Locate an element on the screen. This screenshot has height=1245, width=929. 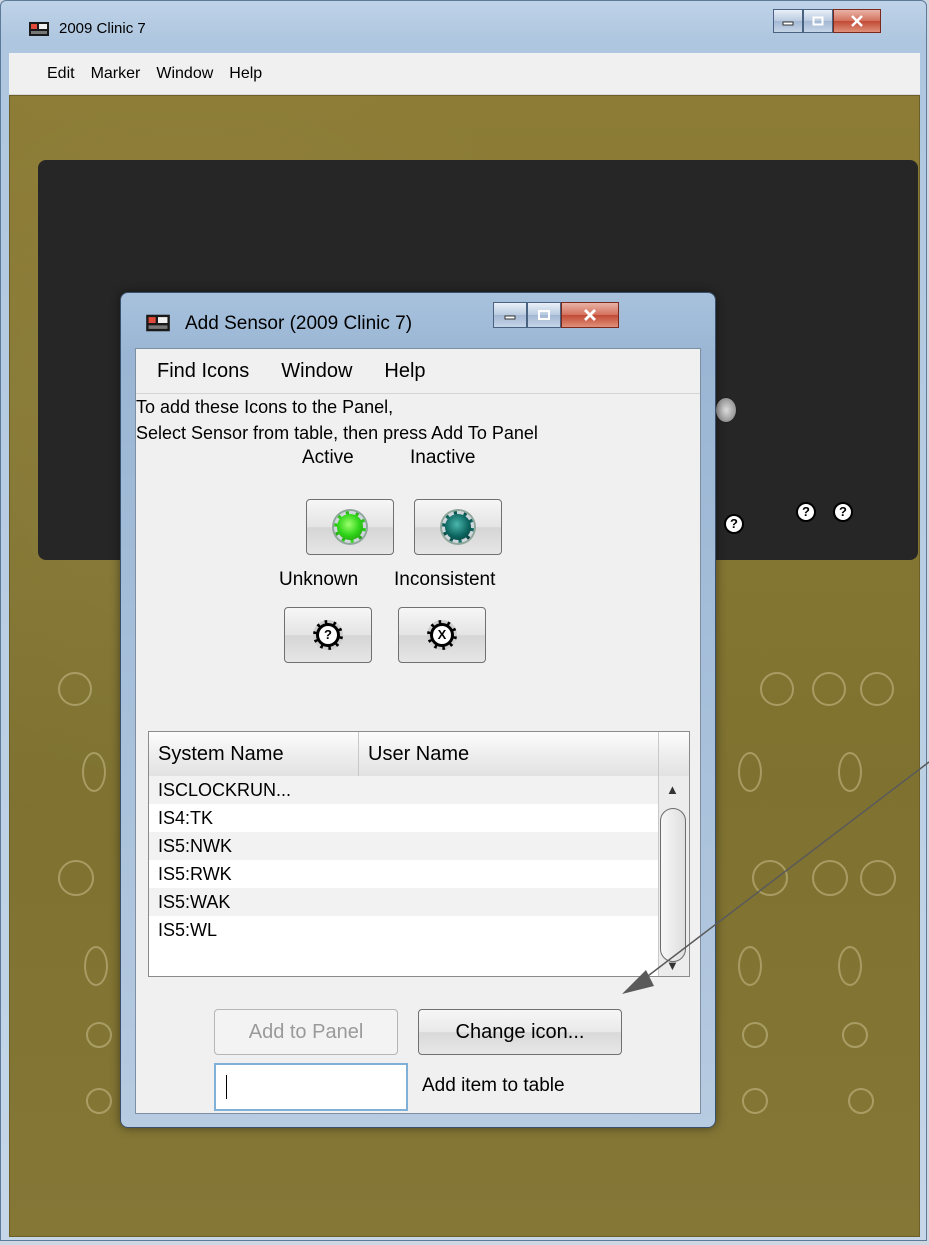
minimize-button is located at coordinates (788, 21).